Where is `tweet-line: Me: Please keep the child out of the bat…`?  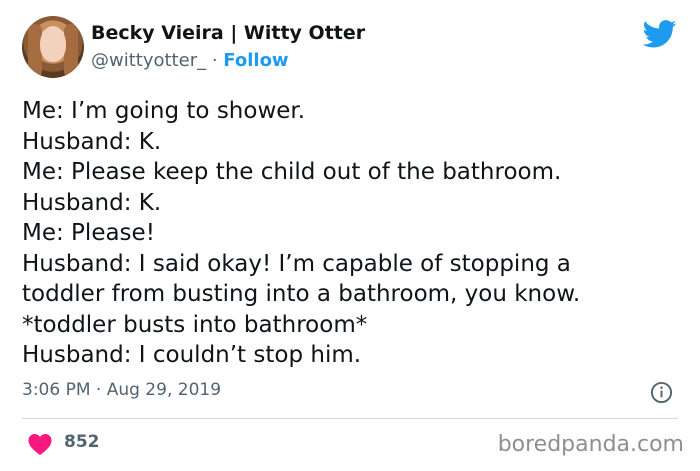
tweet-line: Me: Please keep the child out of the bat… is located at coordinates (292, 172).